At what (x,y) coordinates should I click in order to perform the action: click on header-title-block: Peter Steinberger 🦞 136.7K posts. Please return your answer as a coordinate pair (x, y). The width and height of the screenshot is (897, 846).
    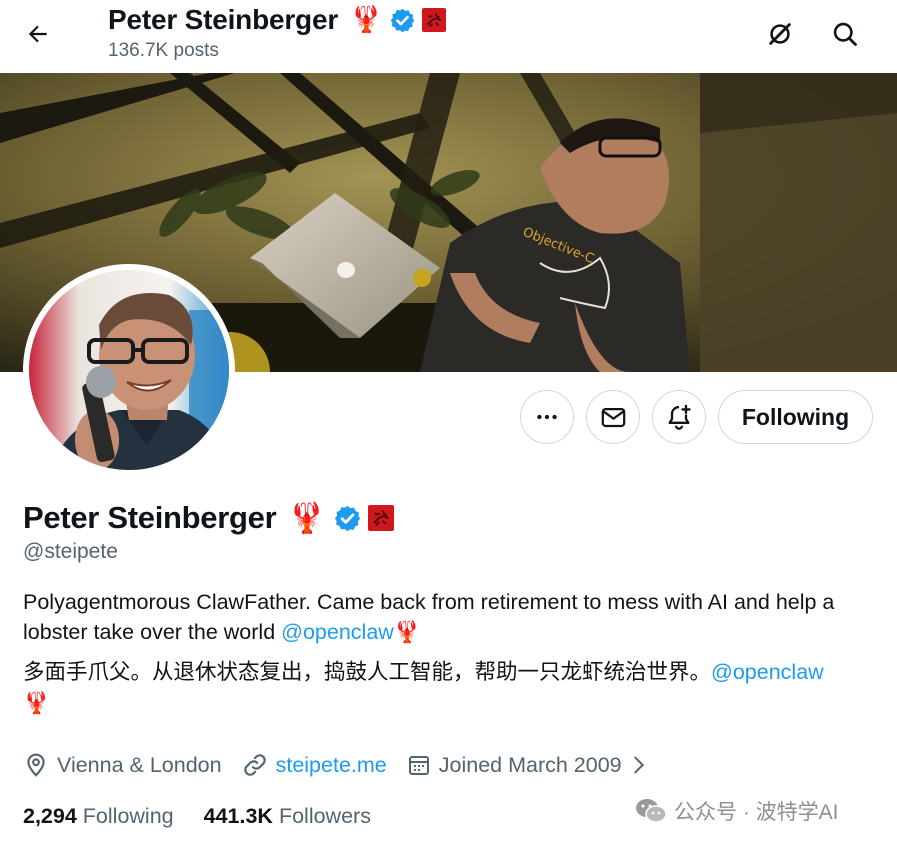
    Looking at the image, I should click on (277, 32).